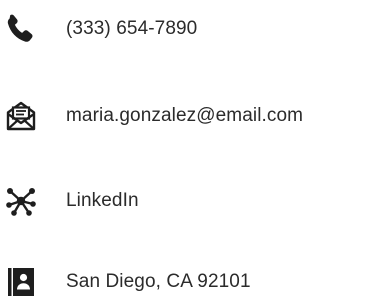  I want to click on linkedin-link: LinkedIn, so click(102, 201).